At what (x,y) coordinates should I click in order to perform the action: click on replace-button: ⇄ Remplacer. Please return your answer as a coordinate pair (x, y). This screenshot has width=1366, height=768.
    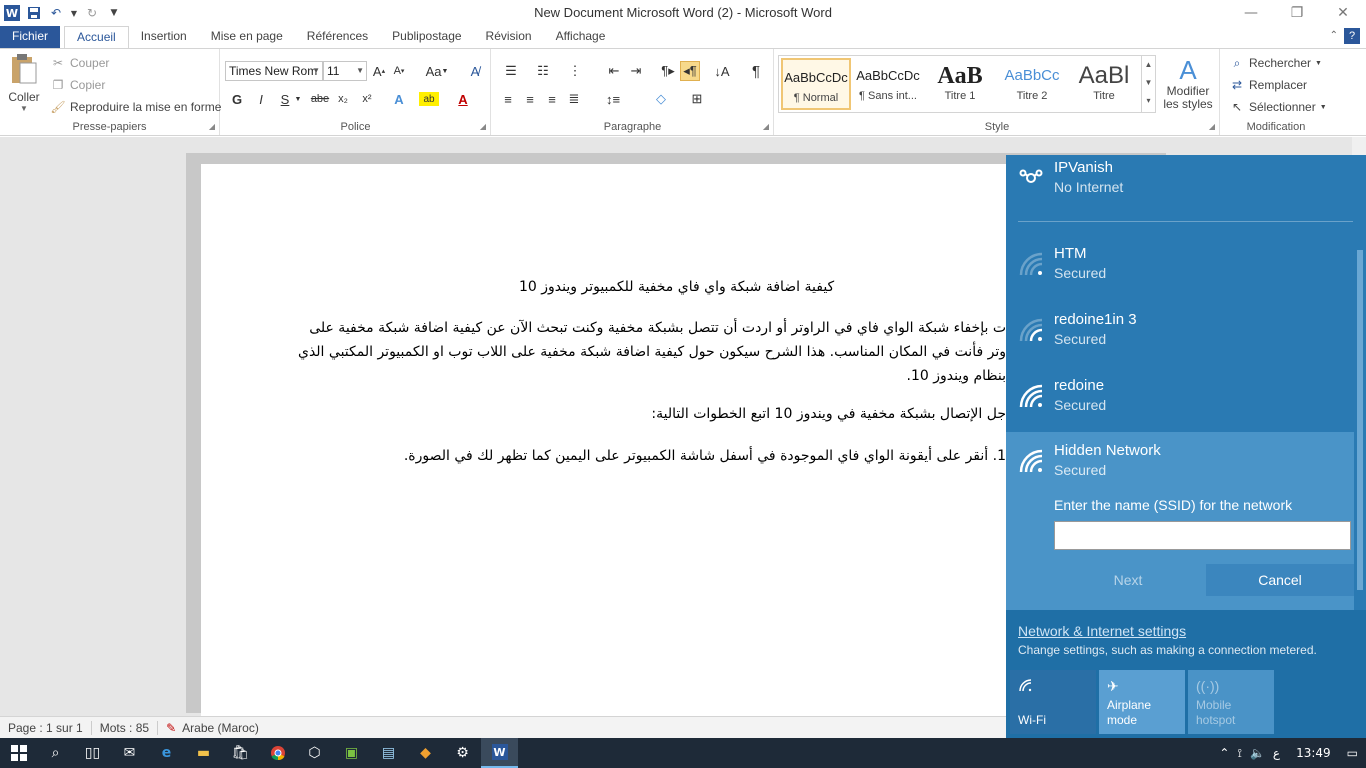
    Looking at the image, I should click on (1268, 85).